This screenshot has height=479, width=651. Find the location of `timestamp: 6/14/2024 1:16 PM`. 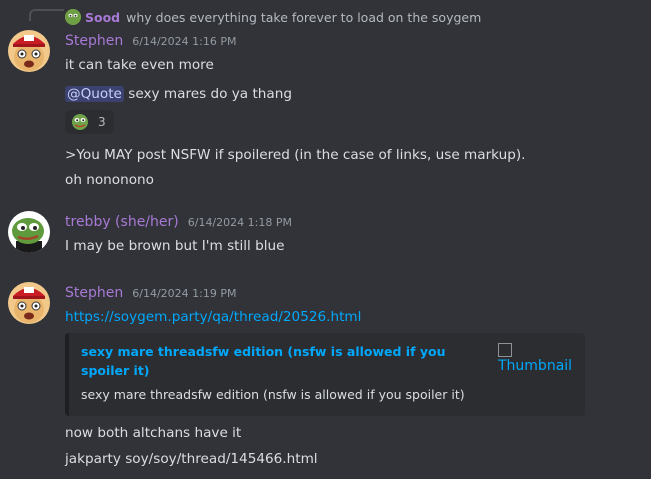

timestamp: 6/14/2024 1:16 PM is located at coordinates (184, 41).